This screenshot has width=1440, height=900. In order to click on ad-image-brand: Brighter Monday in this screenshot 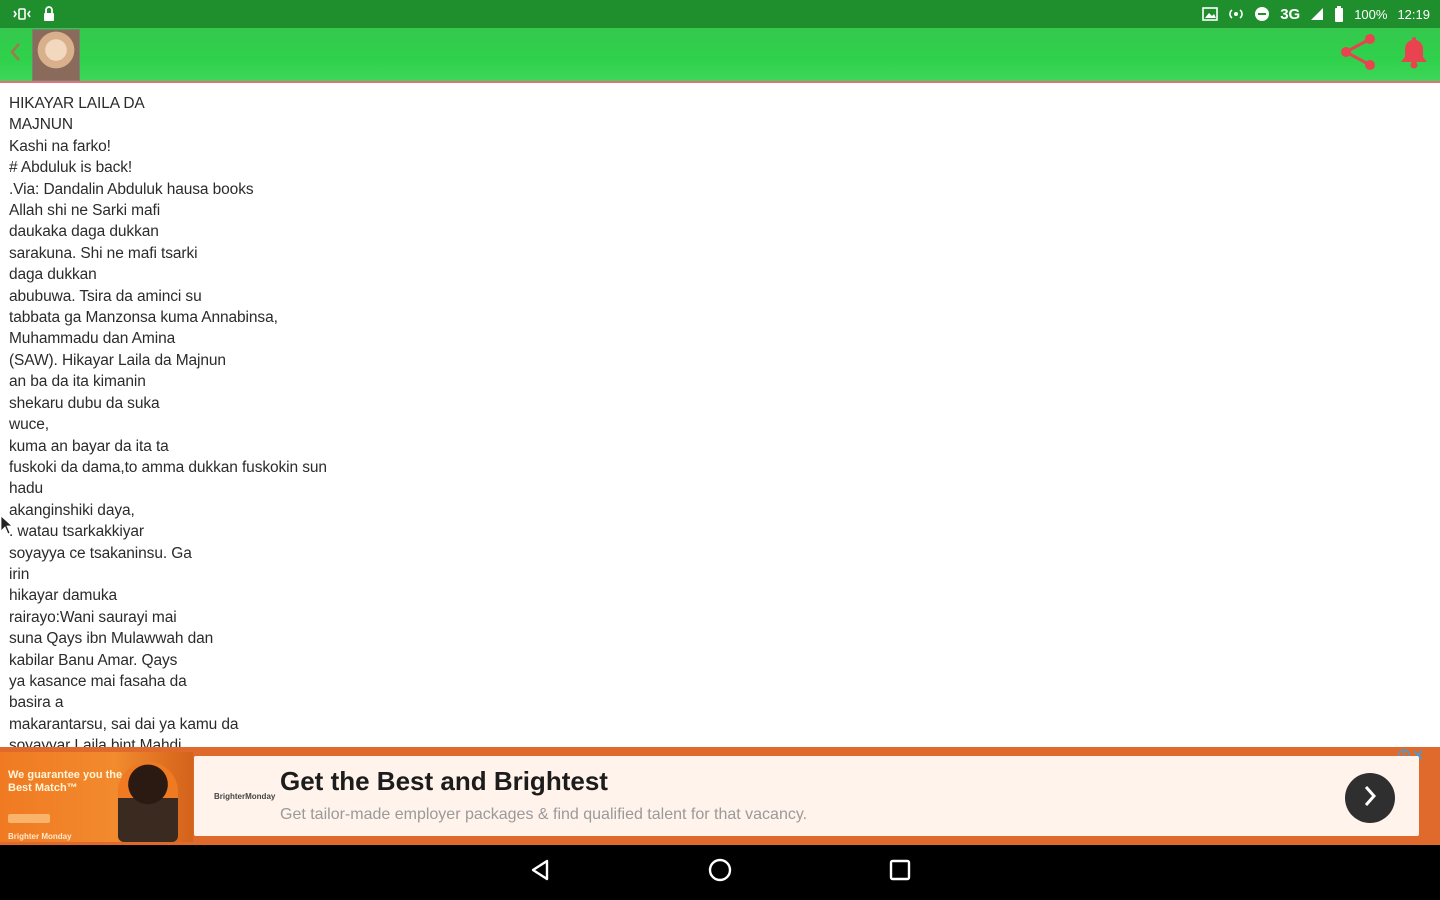, I will do `click(40, 836)`.